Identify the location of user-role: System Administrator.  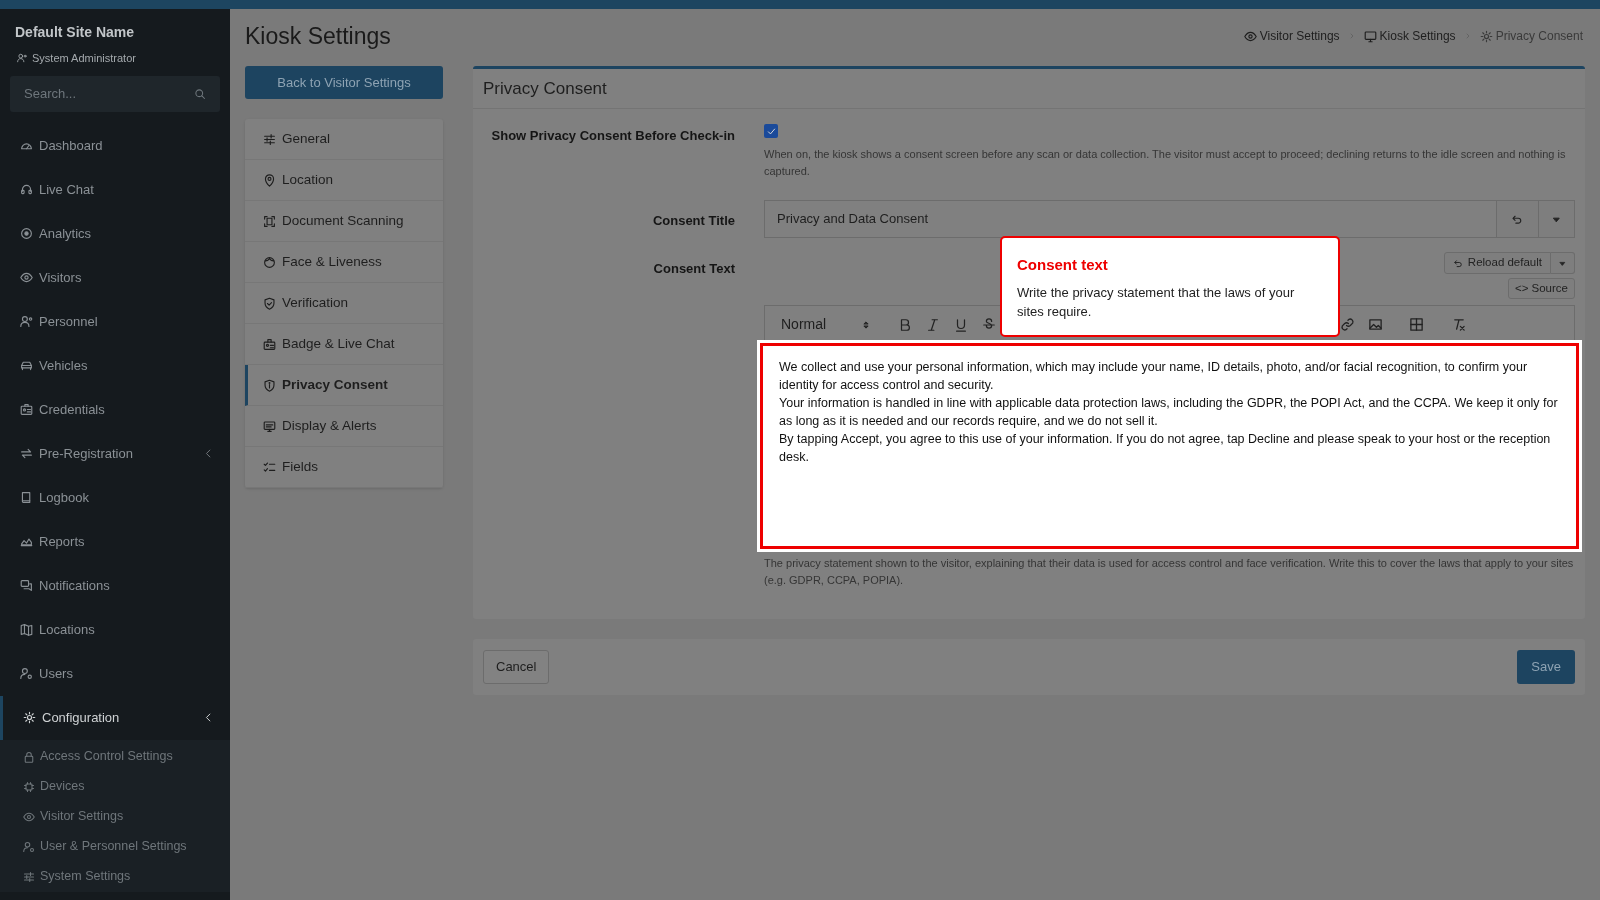
(84, 58).